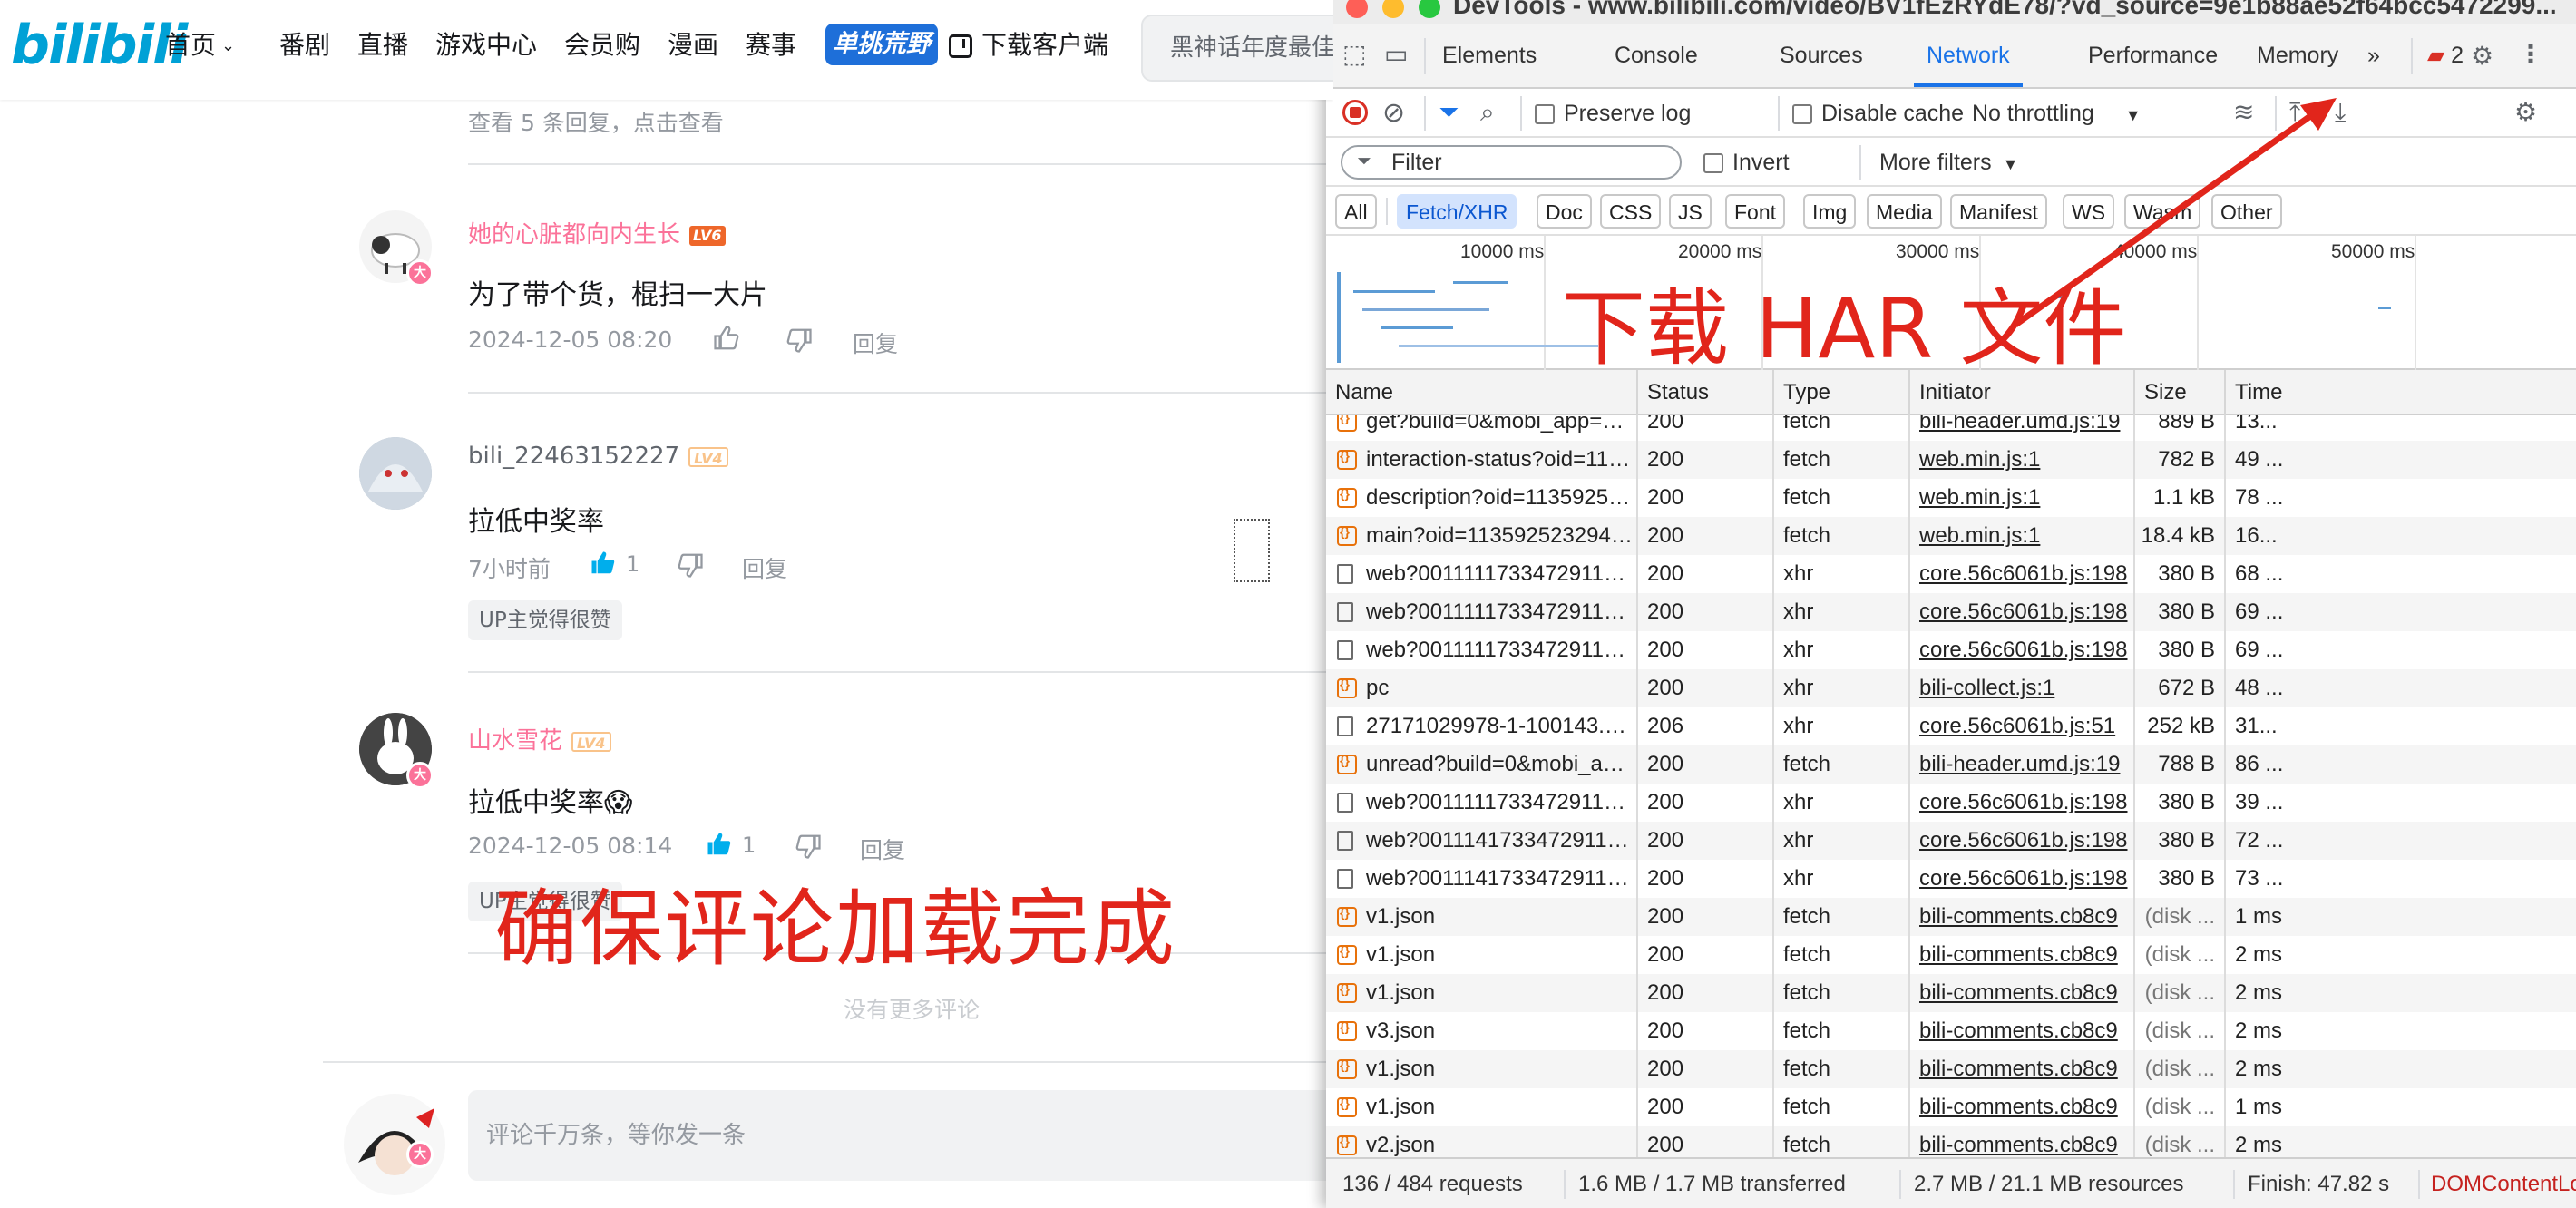 This screenshot has width=2576, height=1208. Describe the element at coordinates (726, 338) in the screenshot. I see `like-icon` at that location.